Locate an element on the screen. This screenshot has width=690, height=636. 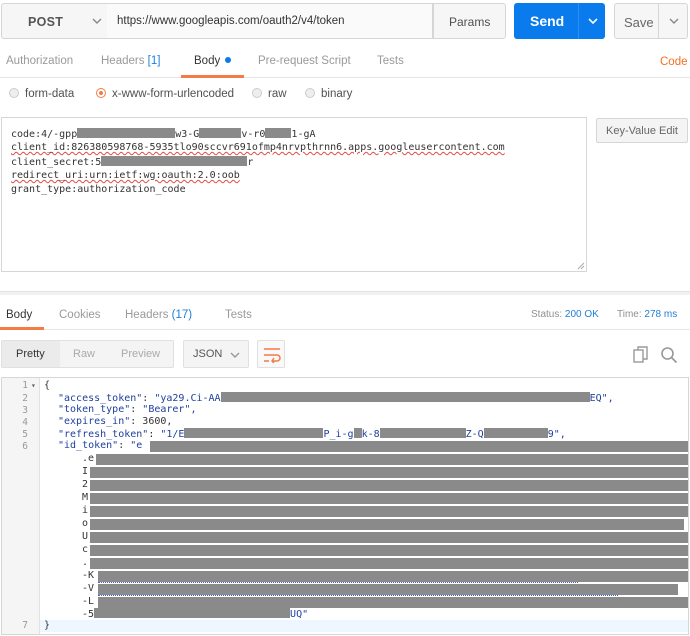
body-line-grant-type: grant_type:authorization_code is located at coordinates (98, 189).